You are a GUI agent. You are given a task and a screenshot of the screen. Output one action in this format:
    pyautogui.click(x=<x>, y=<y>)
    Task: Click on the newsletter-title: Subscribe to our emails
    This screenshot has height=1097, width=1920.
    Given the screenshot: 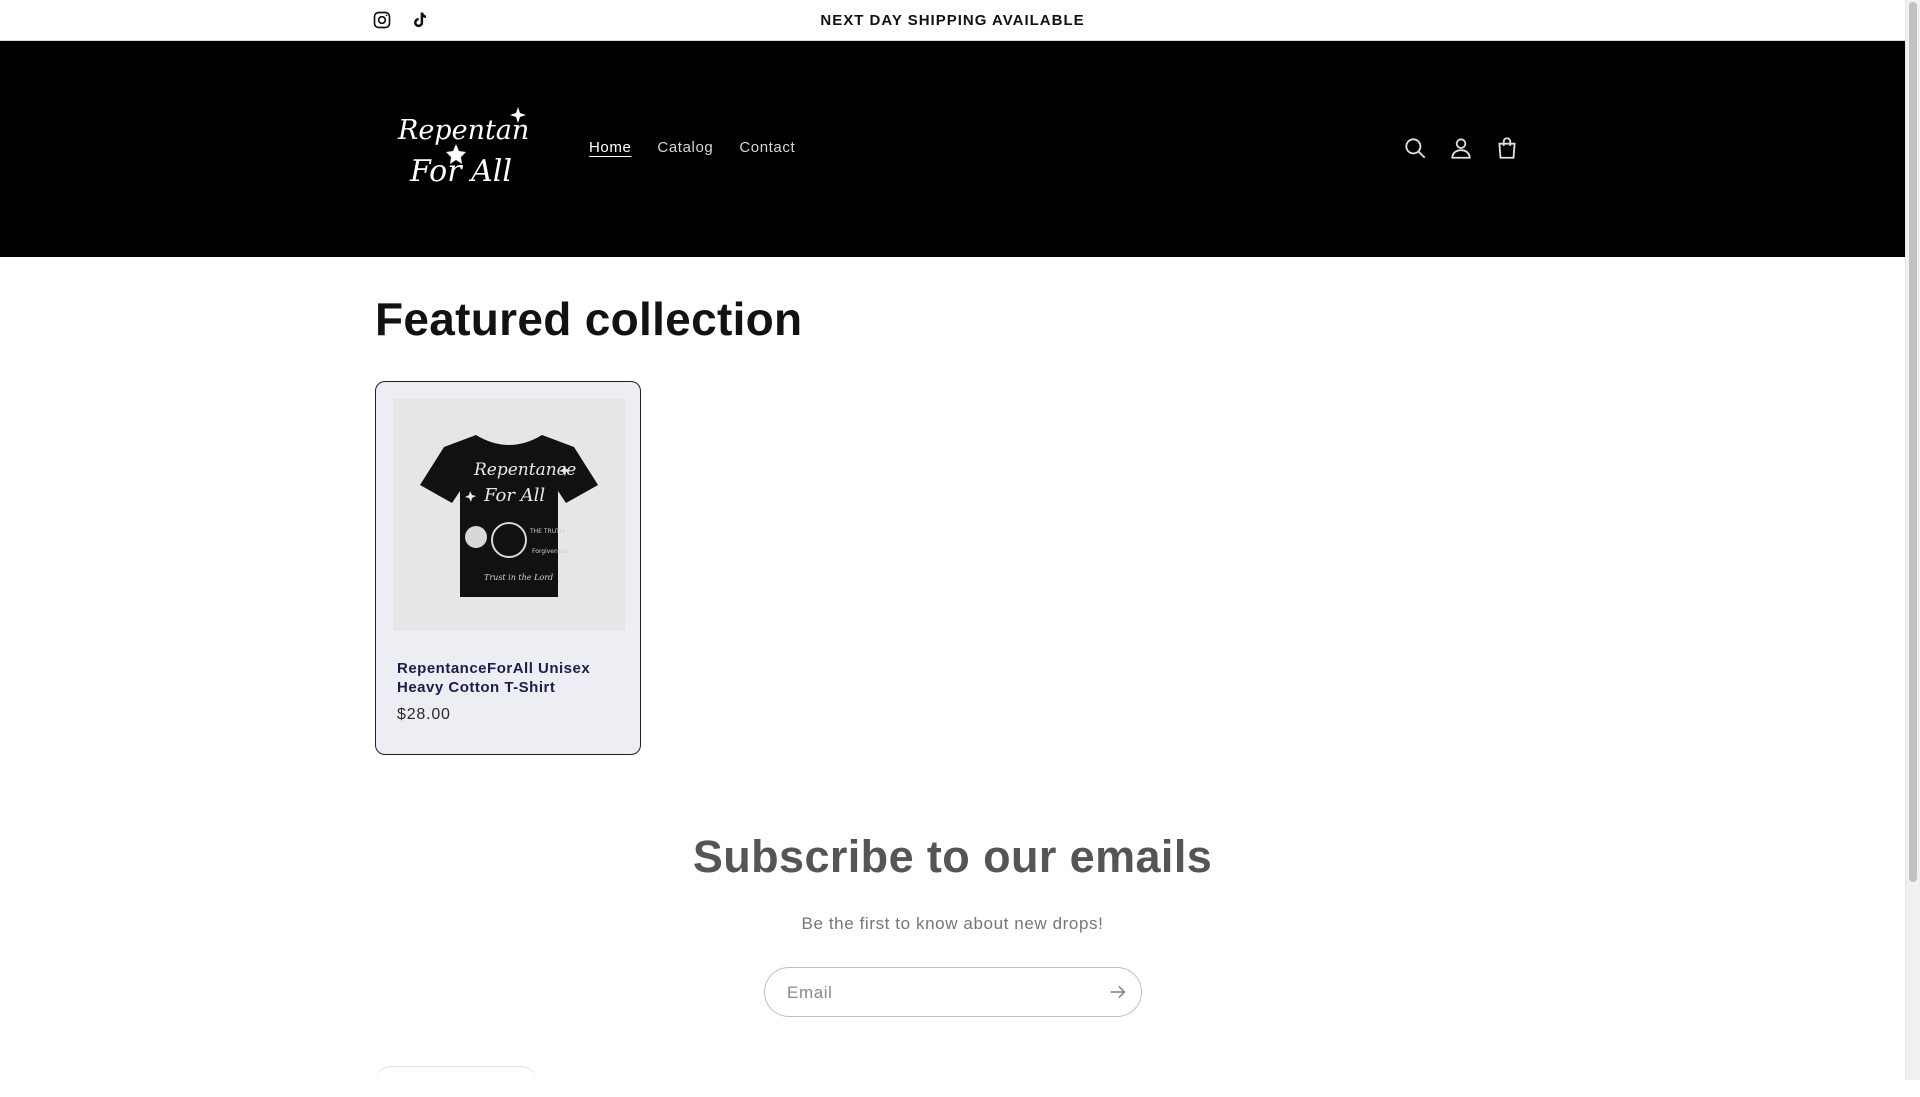 What is the action you would take?
    pyautogui.click(x=952, y=856)
    